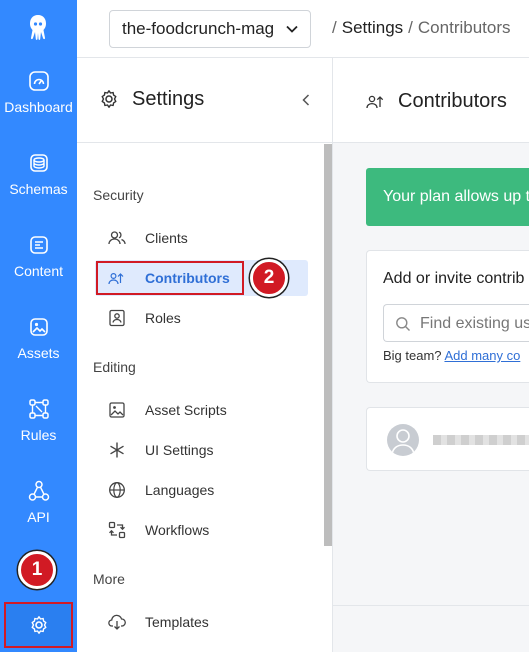  I want to click on settings-item-label: Asset Scripts, so click(186, 410).